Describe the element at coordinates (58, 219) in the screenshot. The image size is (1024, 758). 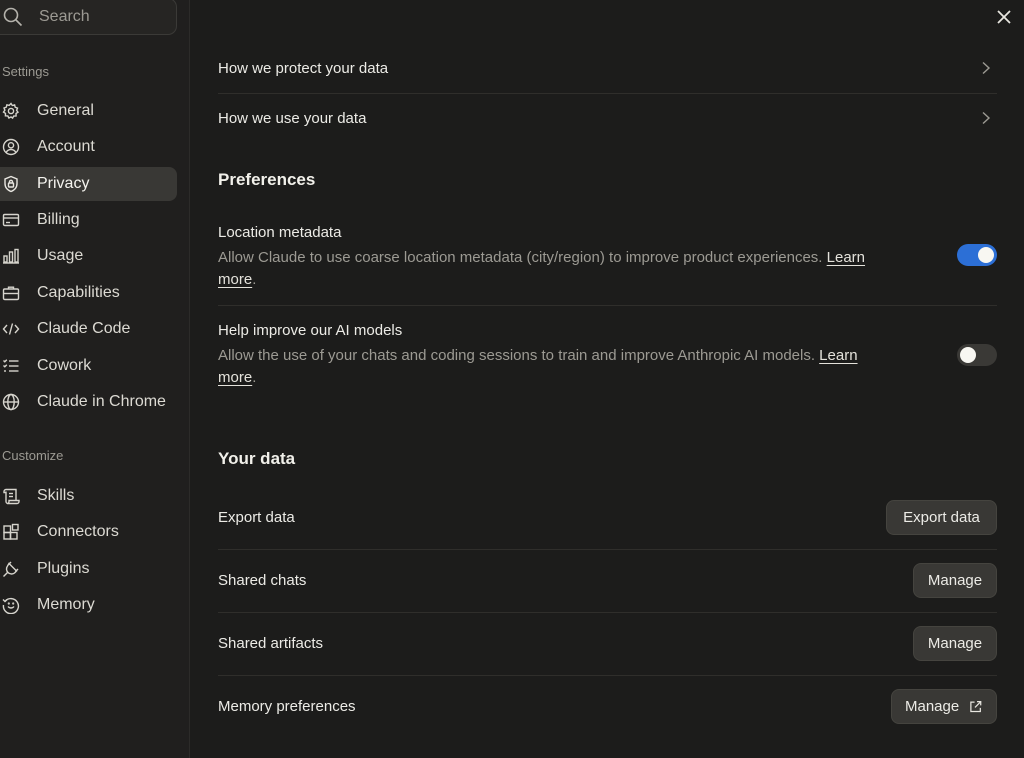
I see `sidebar-item-label: Billing` at that location.